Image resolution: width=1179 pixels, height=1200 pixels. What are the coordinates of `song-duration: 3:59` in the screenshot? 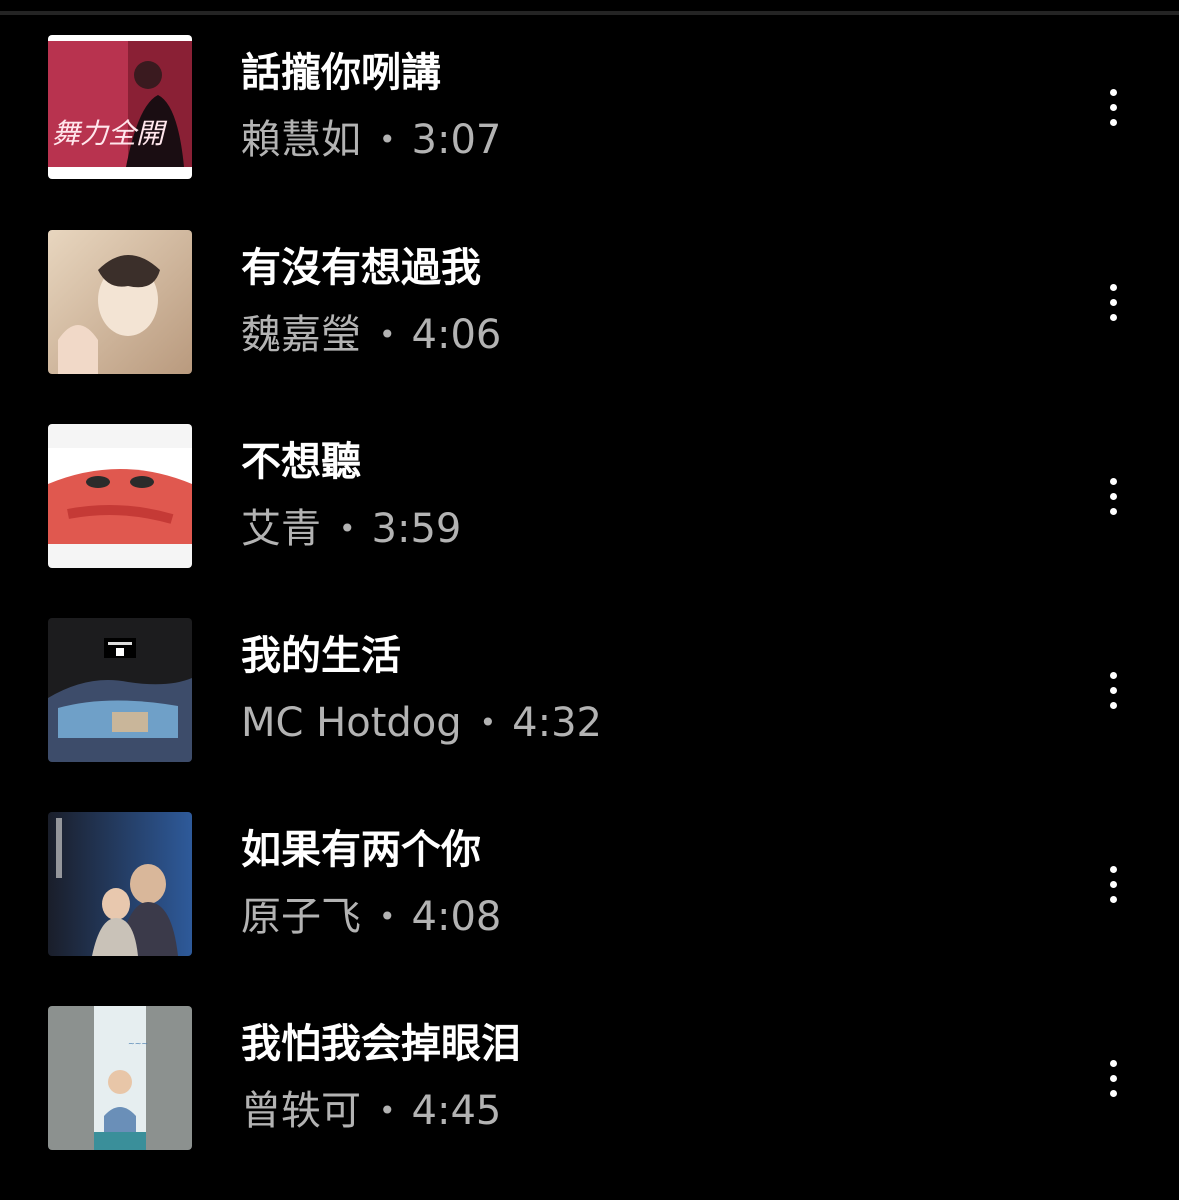 It's located at (416, 529).